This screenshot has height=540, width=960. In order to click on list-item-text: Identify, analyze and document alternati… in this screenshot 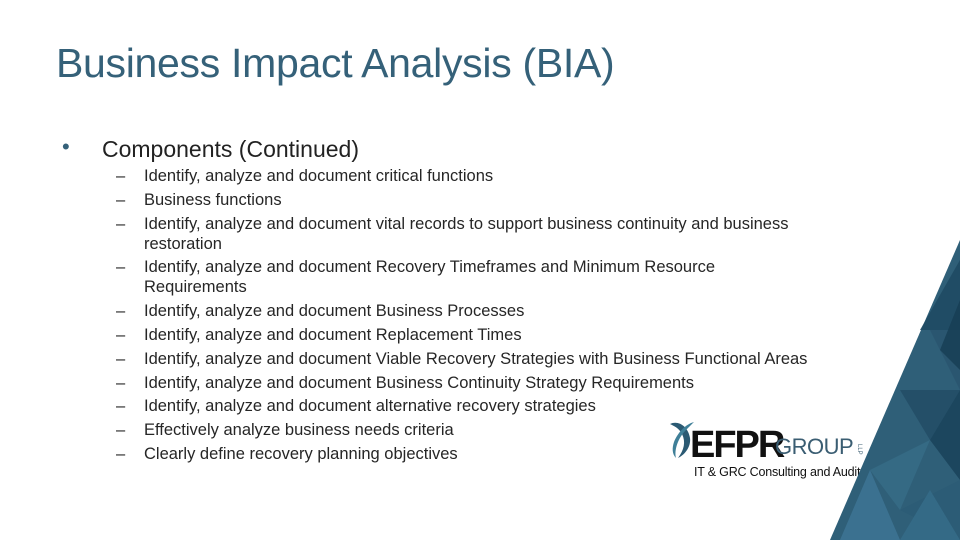, I will do `click(370, 406)`.